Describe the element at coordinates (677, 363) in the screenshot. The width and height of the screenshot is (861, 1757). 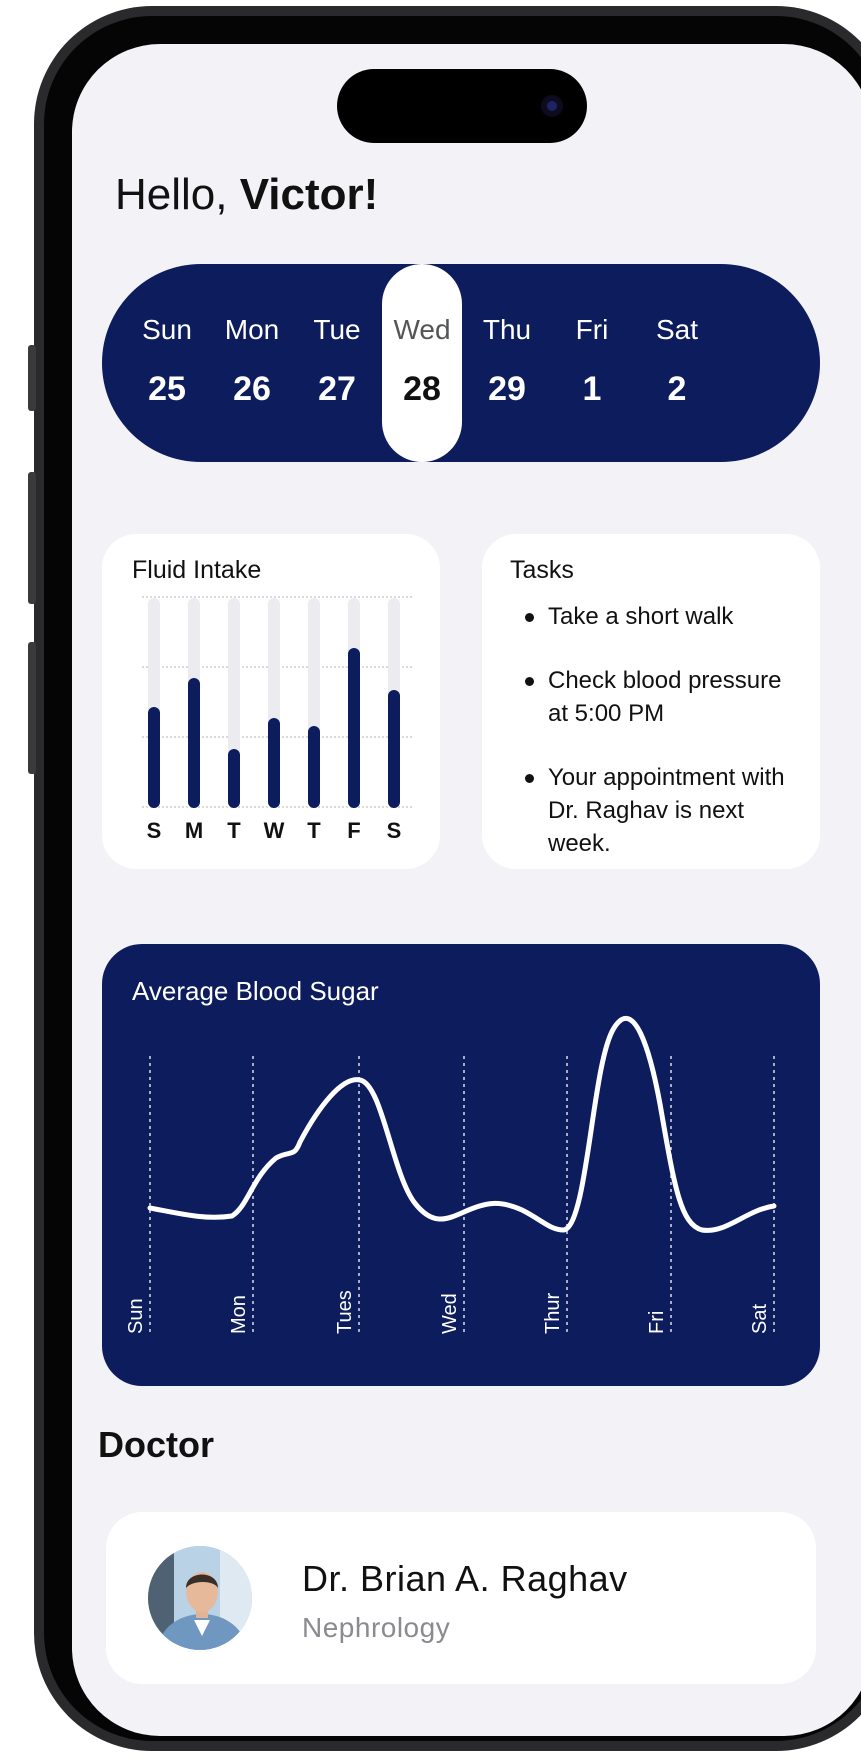
I see `day-cell-sat: Sat 2` at that location.